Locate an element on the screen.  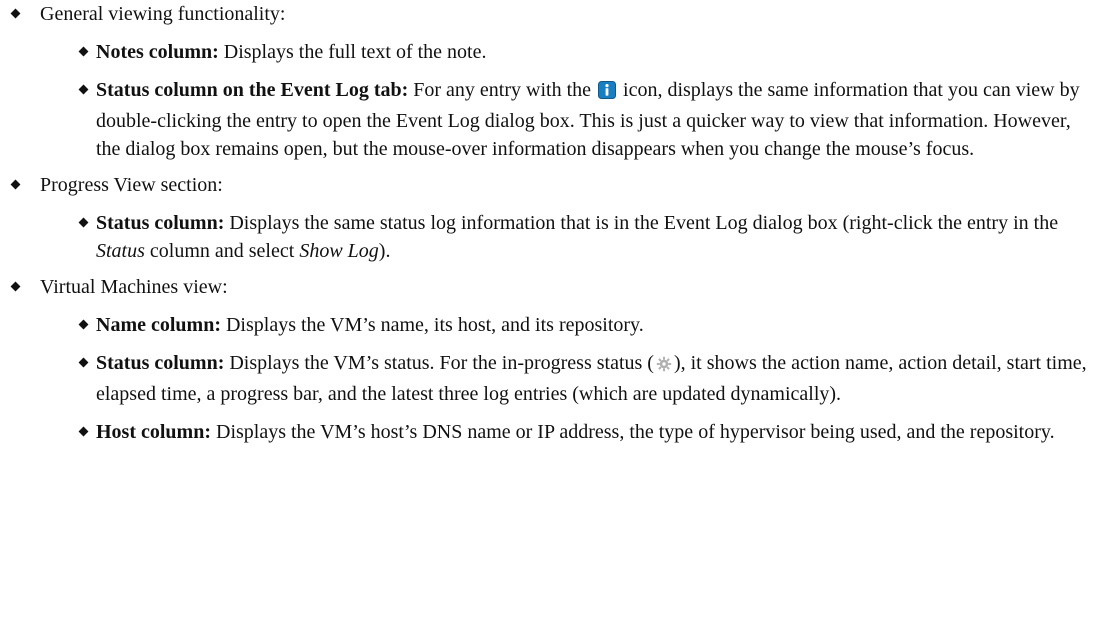
ui-term-show-log: Show Log is located at coordinates (339, 251).